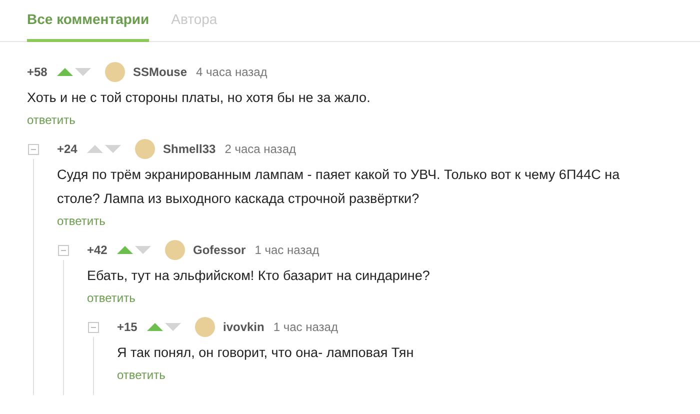  What do you see at coordinates (243, 327) in the screenshot?
I see `comment-author: ivovkin` at bounding box center [243, 327].